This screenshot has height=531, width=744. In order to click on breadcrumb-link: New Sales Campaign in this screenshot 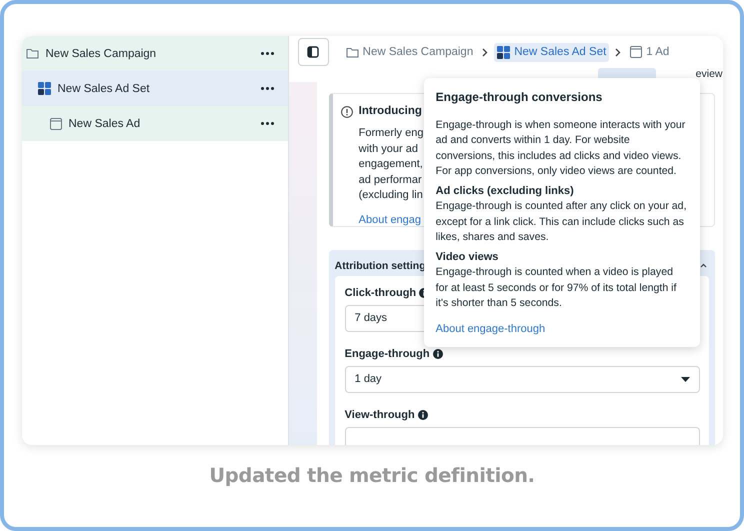, I will do `click(409, 52)`.